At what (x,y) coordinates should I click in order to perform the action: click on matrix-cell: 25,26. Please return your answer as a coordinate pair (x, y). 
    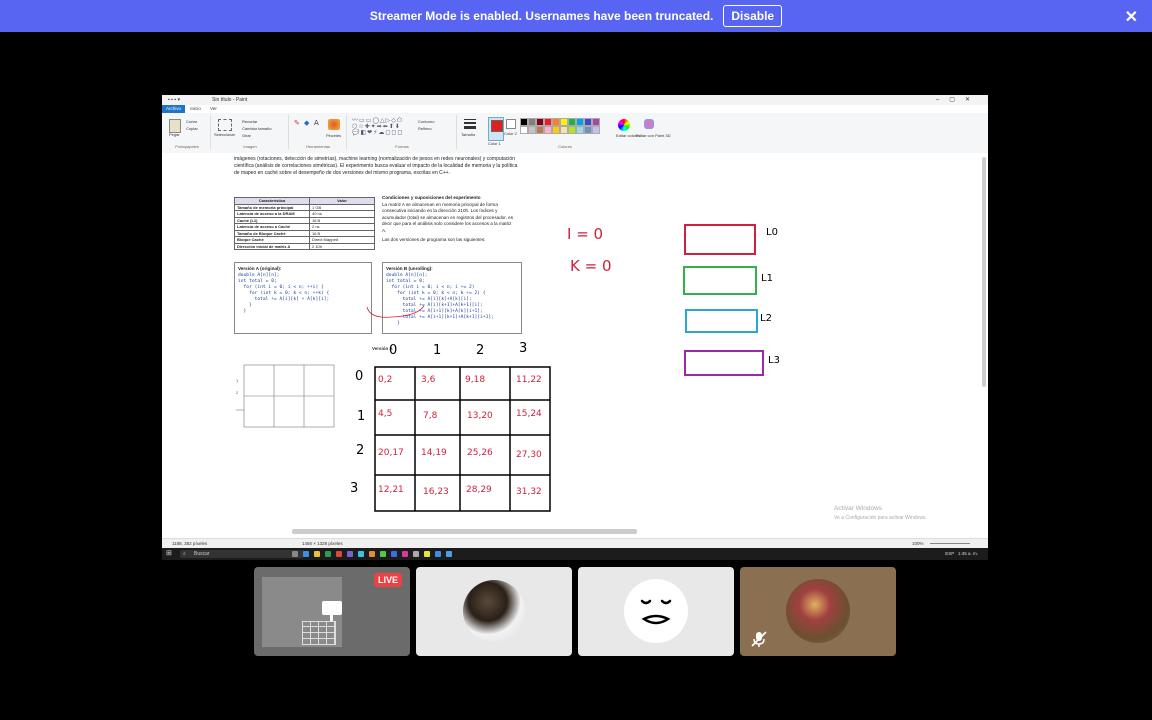
    Looking at the image, I should click on (480, 453).